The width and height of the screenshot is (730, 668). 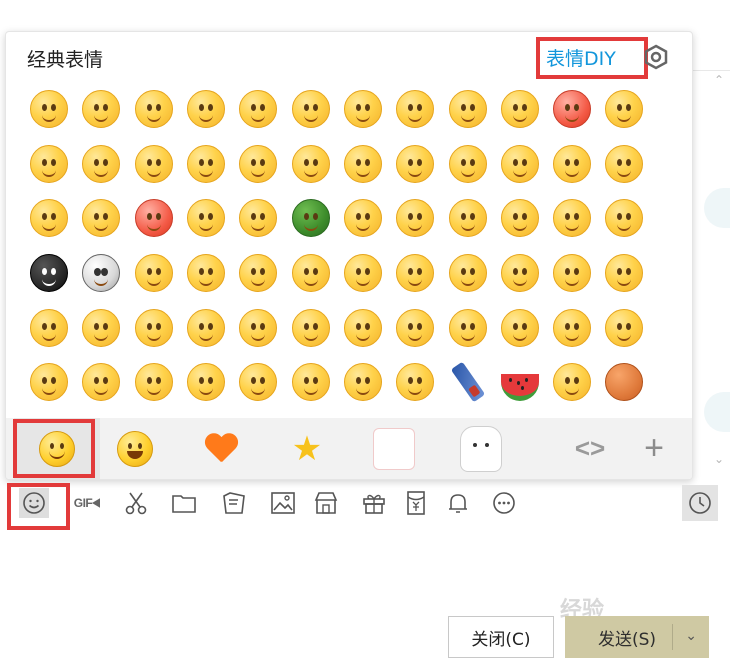 I want to click on shop-button, so click(x=326, y=503).